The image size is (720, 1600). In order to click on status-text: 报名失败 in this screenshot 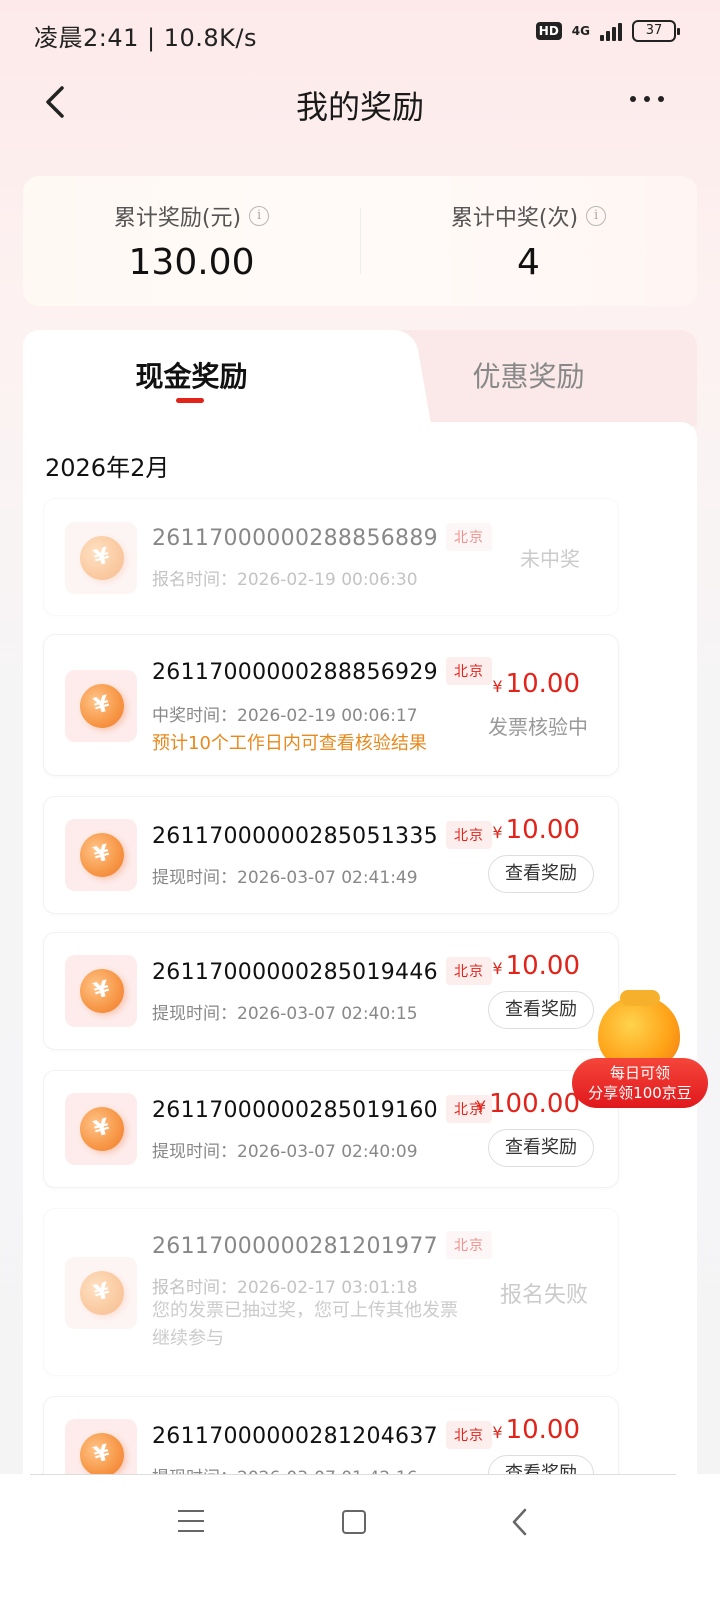, I will do `click(543, 1295)`.